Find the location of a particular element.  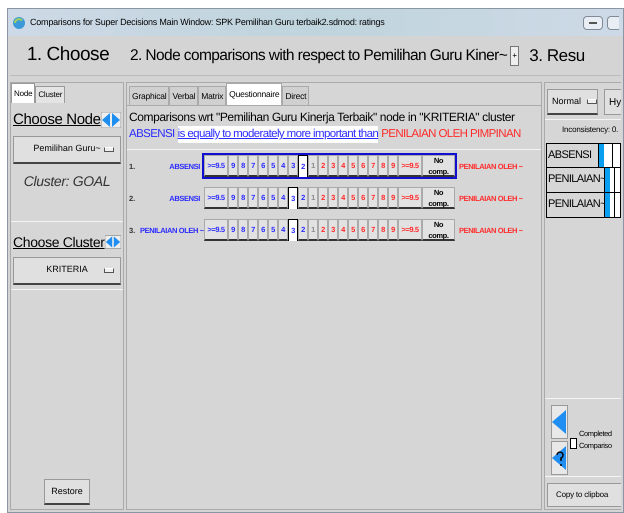

maximize-button is located at coordinates (613, 23).